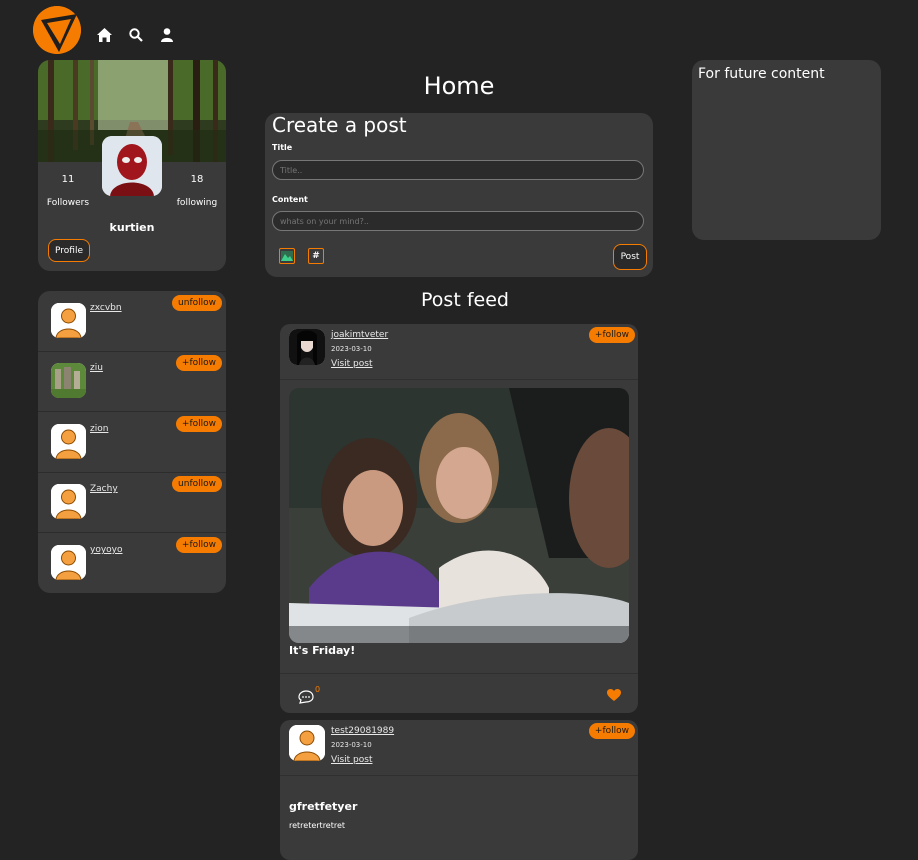 The height and width of the screenshot is (860, 918). What do you see at coordinates (323, 806) in the screenshot?
I see `post-title: gfretfetyer` at bounding box center [323, 806].